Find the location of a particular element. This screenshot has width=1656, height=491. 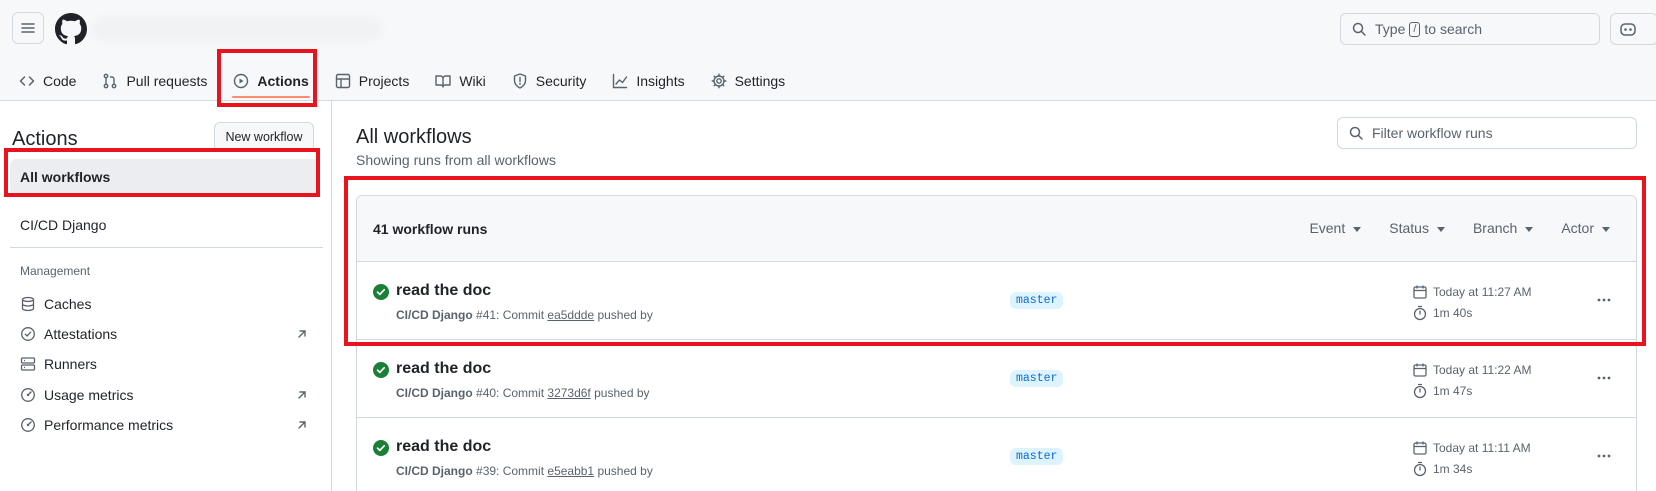

hamburger-menu-button is located at coordinates (28, 28).